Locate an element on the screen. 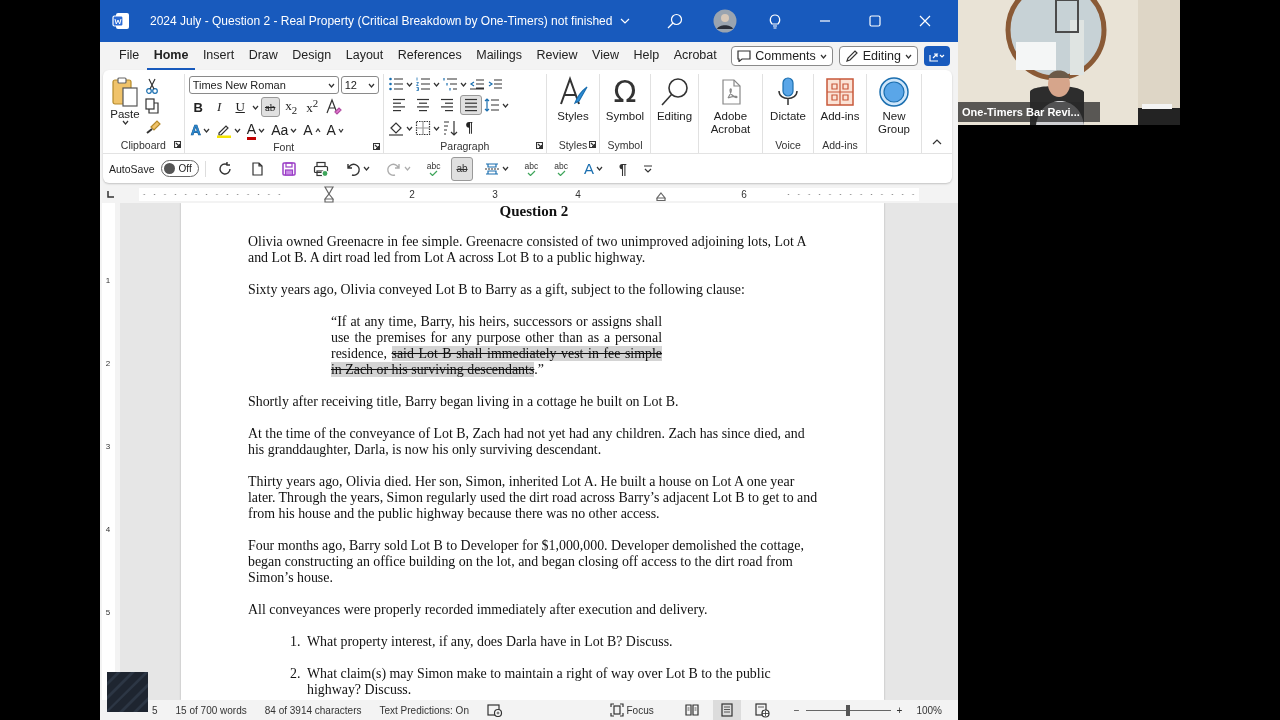  menu-tab: View is located at coordinates (605, 56).